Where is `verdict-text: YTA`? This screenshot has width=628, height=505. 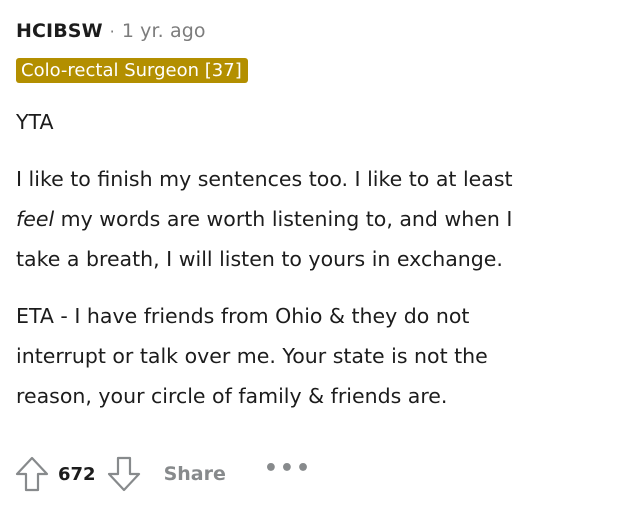
verdict-text: YTA is located at coordinates (35, 122).